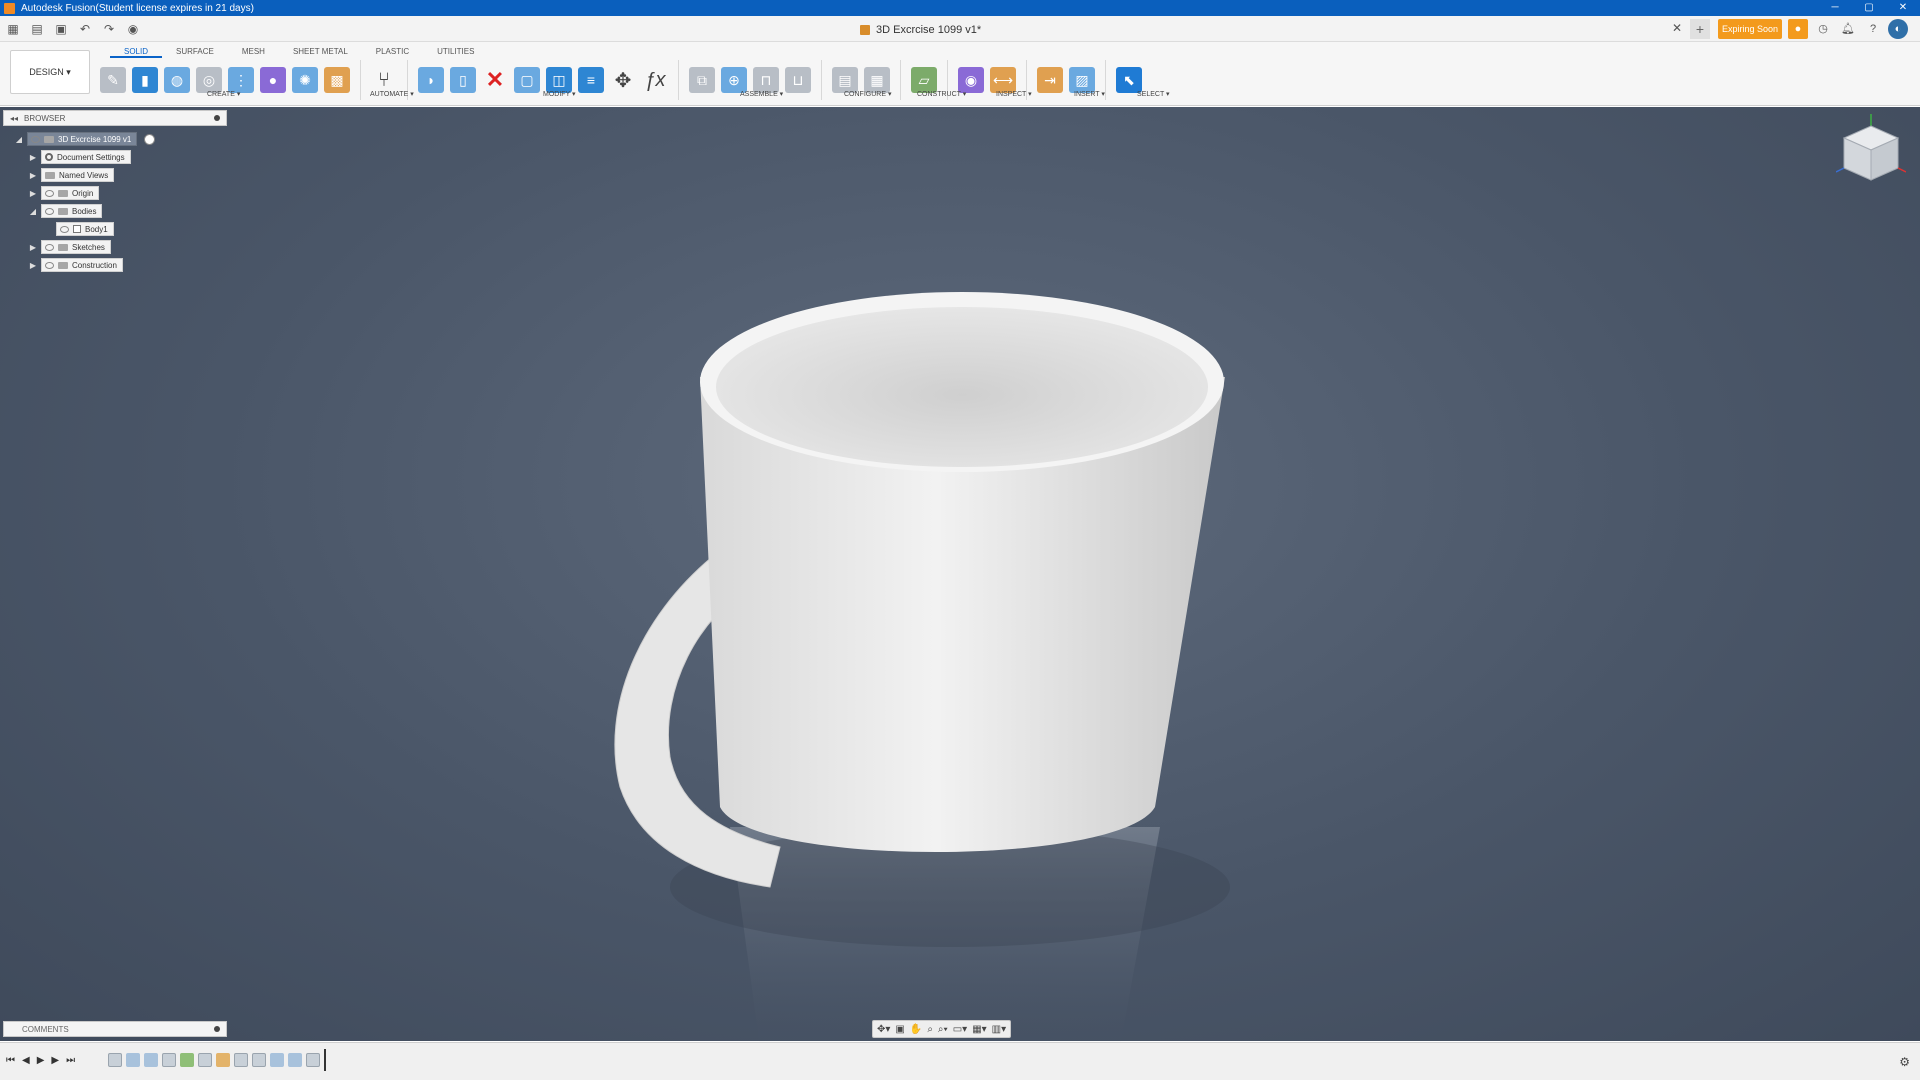 The width and height of the screenshot is (1920, 1080). Describe the element at coordinates (82, 265) in the screenshot. I see `construction-node: Construction` at that location.